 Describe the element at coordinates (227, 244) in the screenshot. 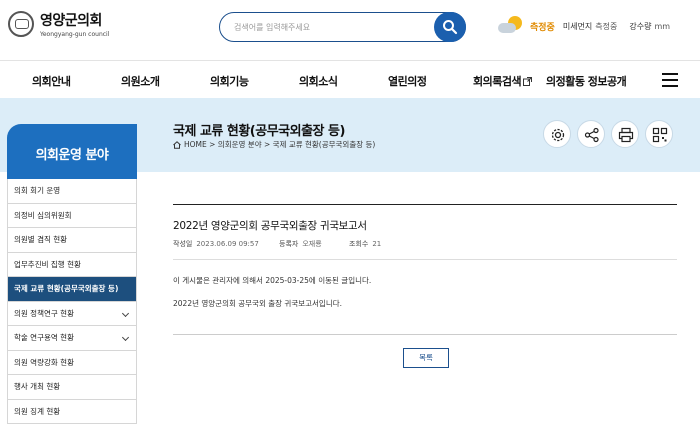

I see `date-value: 2023.06.09 09:57` at that location.